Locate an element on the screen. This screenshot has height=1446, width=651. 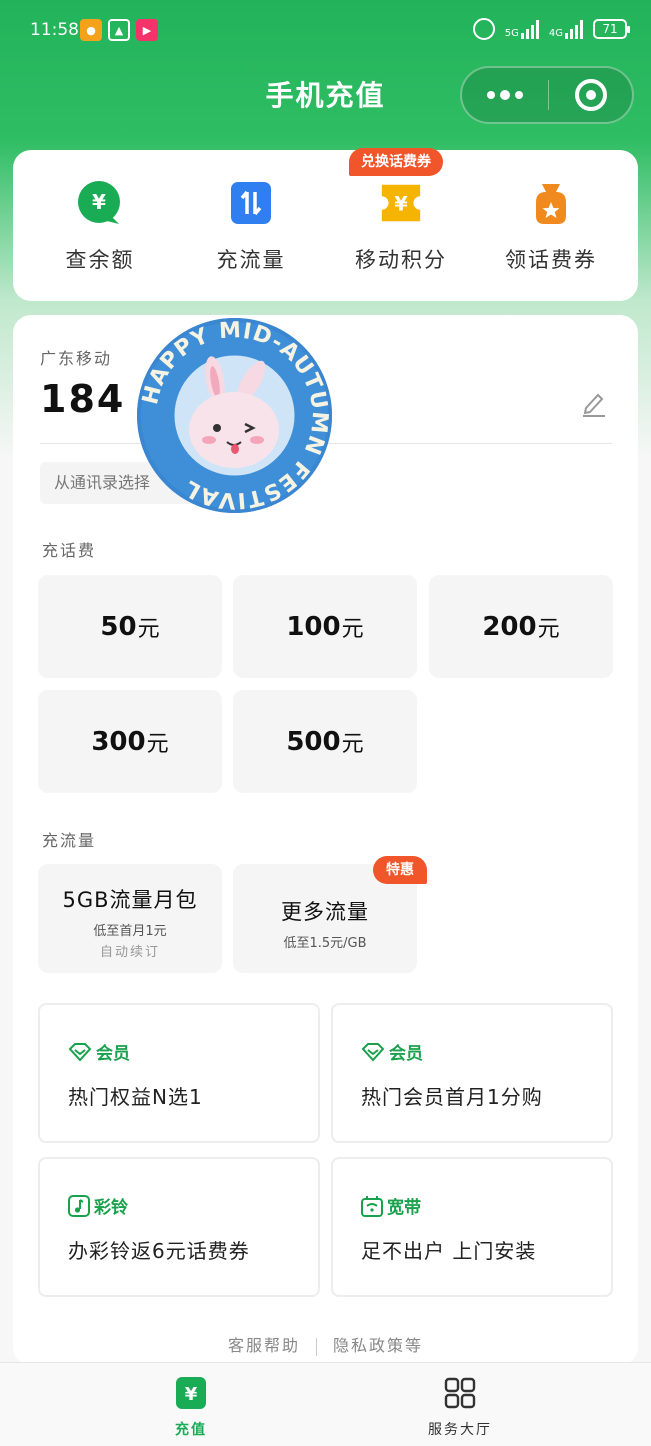
data-plan-title: 5GB流量月包 is located at coordinates (130, 900).